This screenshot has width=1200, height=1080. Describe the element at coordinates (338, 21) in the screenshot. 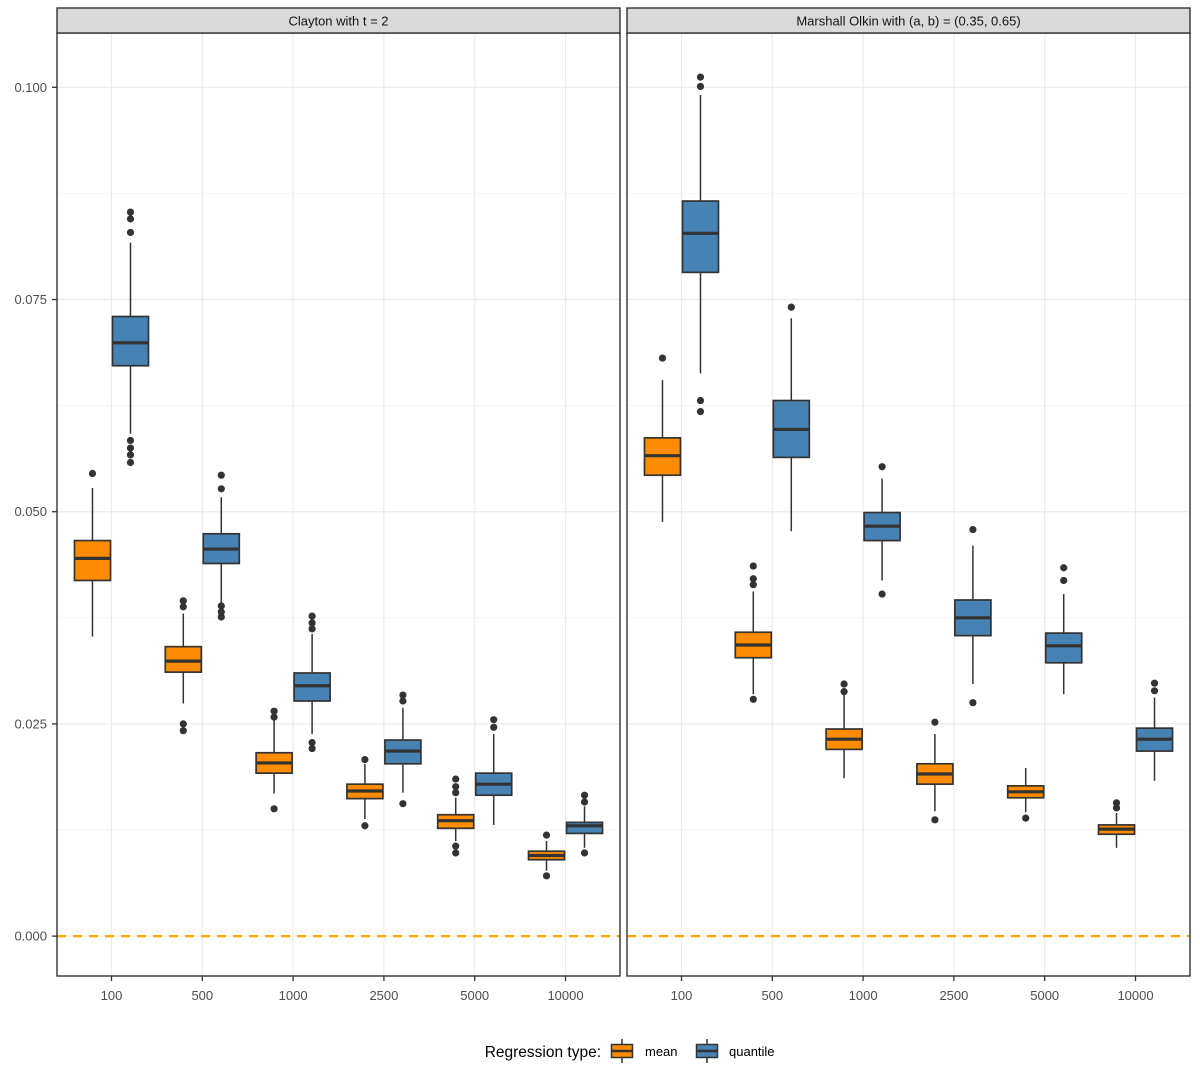

I see `facet-title: Clayton with t = 2` at that location.